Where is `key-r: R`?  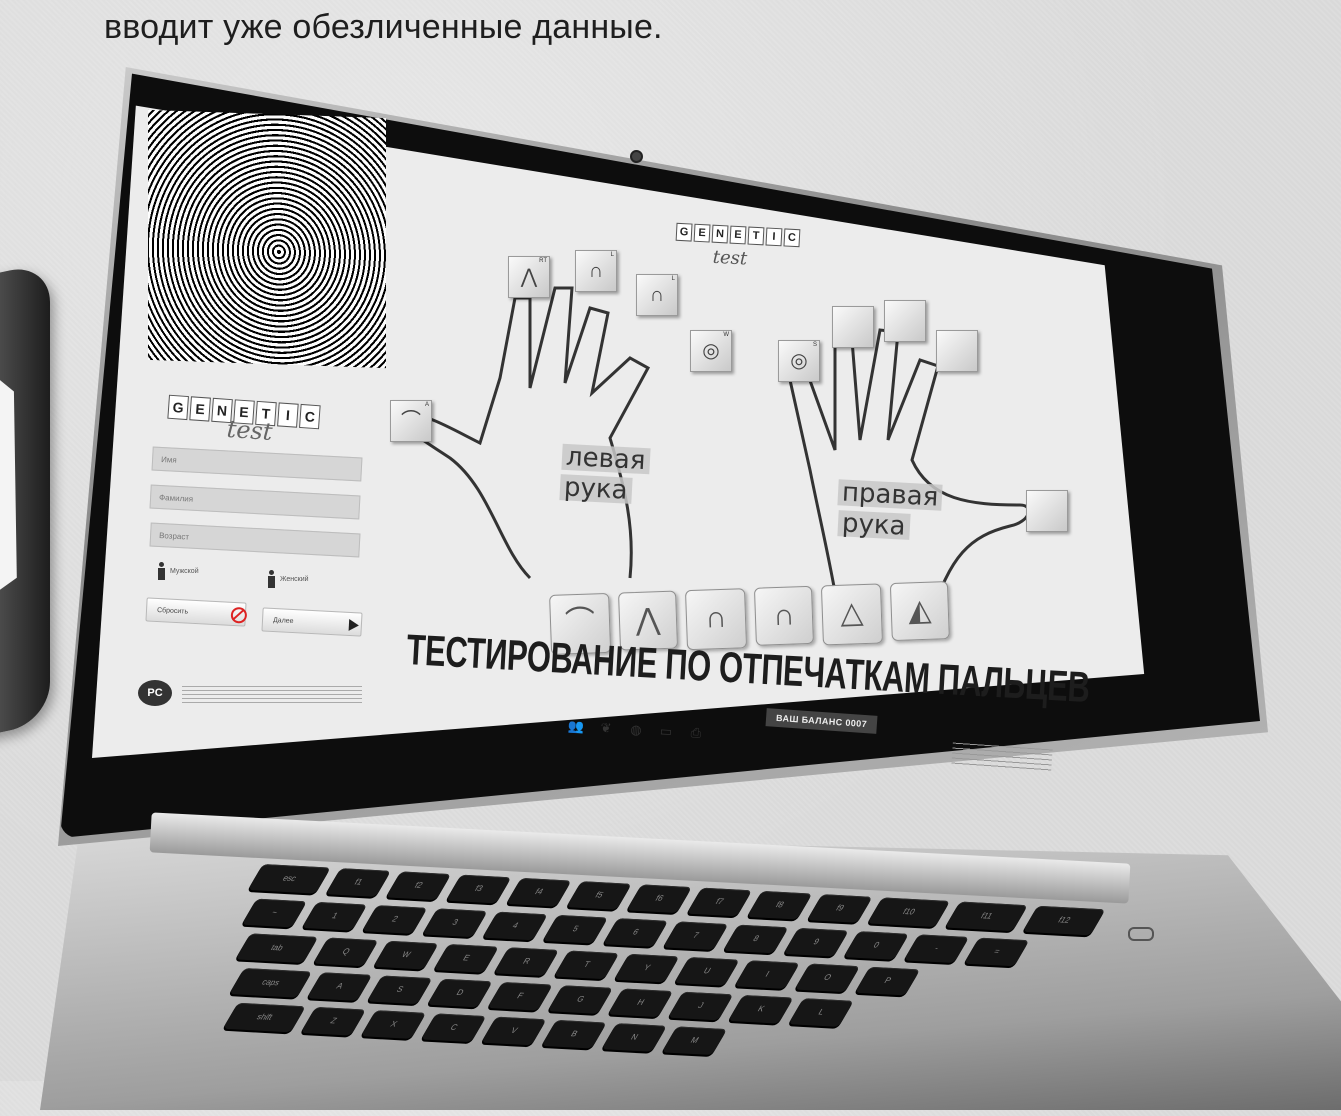 key-r: R is located at coordinates (526, 961).